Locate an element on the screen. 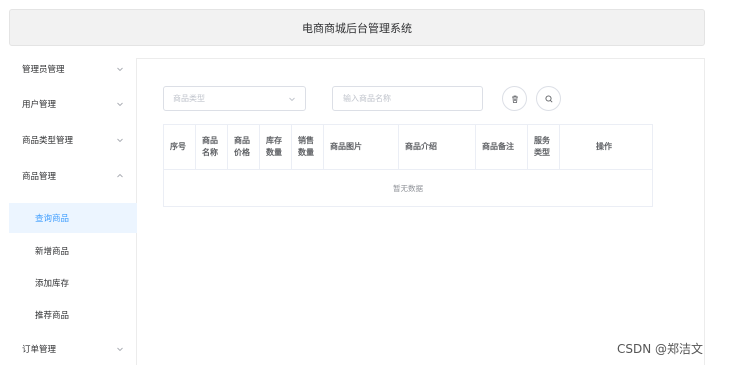 The width and height of the screenshot is (732, 365). sidebar-item-label: 推荐商品 is located at coordinates (52, 316).